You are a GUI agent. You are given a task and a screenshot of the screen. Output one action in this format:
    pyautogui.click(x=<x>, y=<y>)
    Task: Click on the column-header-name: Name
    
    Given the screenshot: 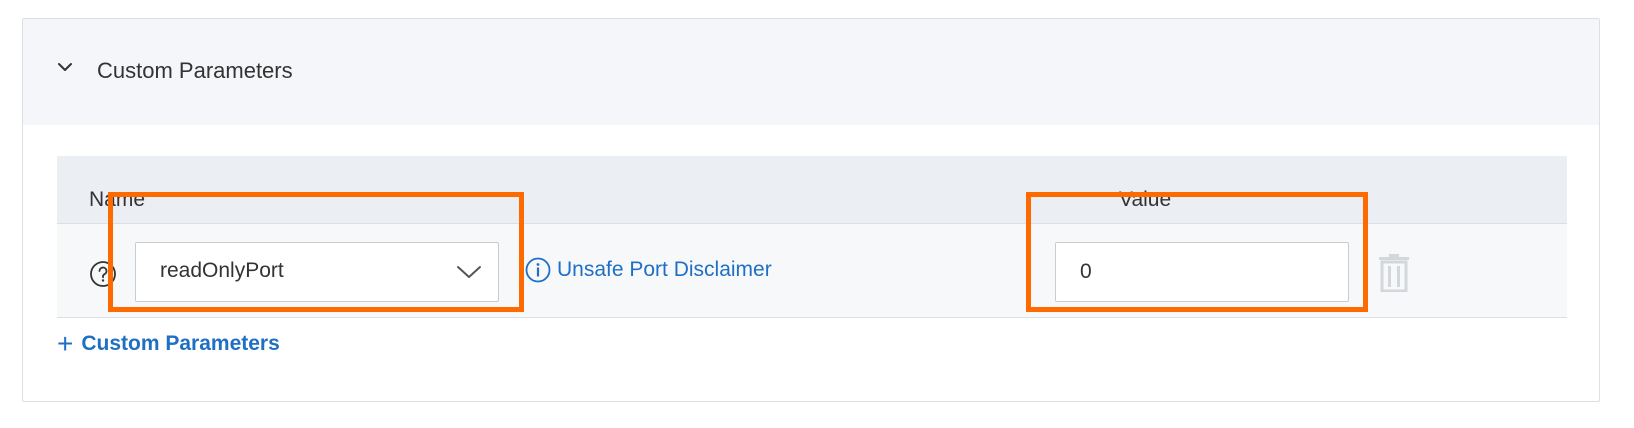 What is the action you would take?
    pyautogui.click(x=117, y=199)
    